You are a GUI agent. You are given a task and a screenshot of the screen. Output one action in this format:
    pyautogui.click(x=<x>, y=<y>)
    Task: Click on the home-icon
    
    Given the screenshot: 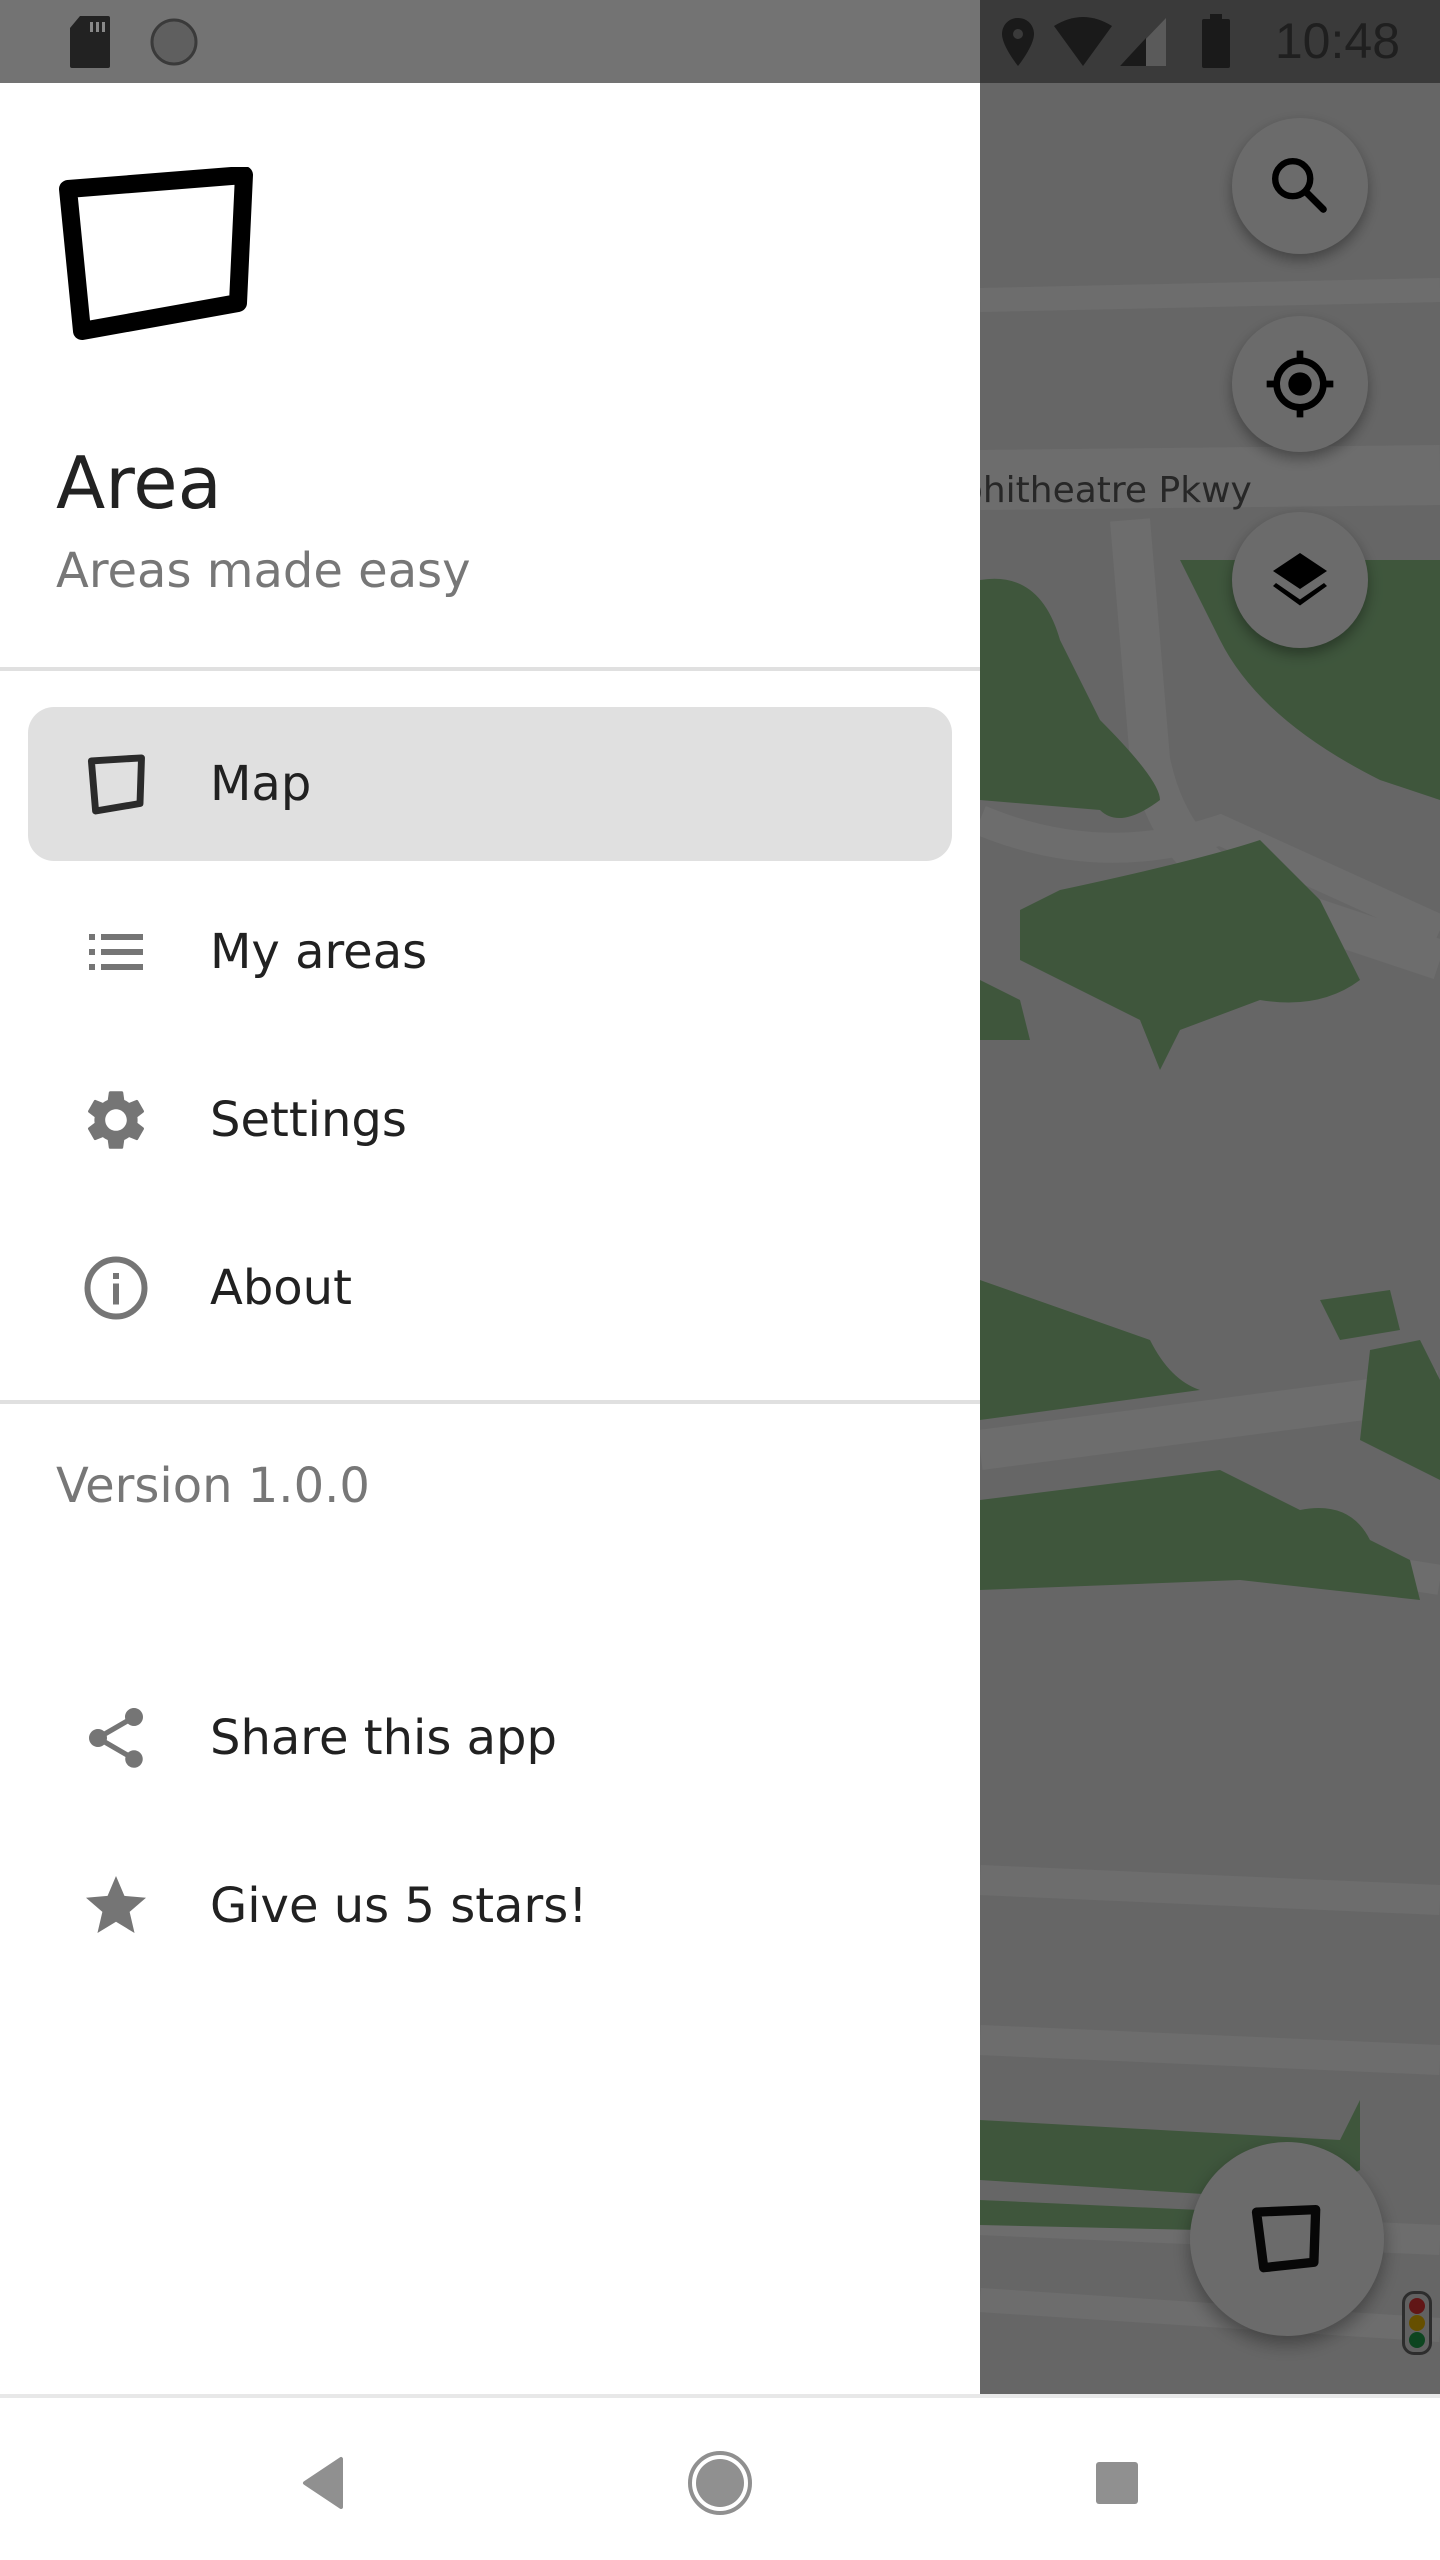 What is the action you would take?
    pyautogui.click(x=720, y=2483)
    